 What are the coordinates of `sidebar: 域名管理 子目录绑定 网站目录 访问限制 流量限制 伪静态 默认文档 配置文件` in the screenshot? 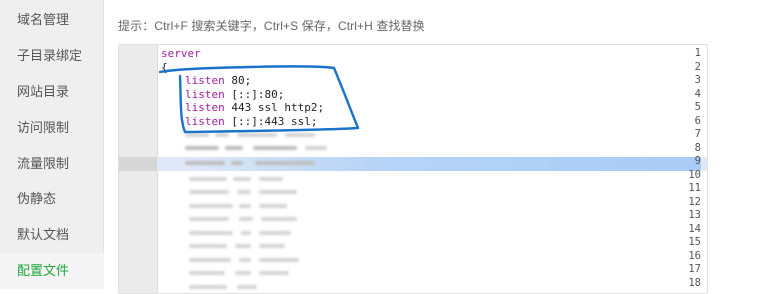 It's located at (52, 144).